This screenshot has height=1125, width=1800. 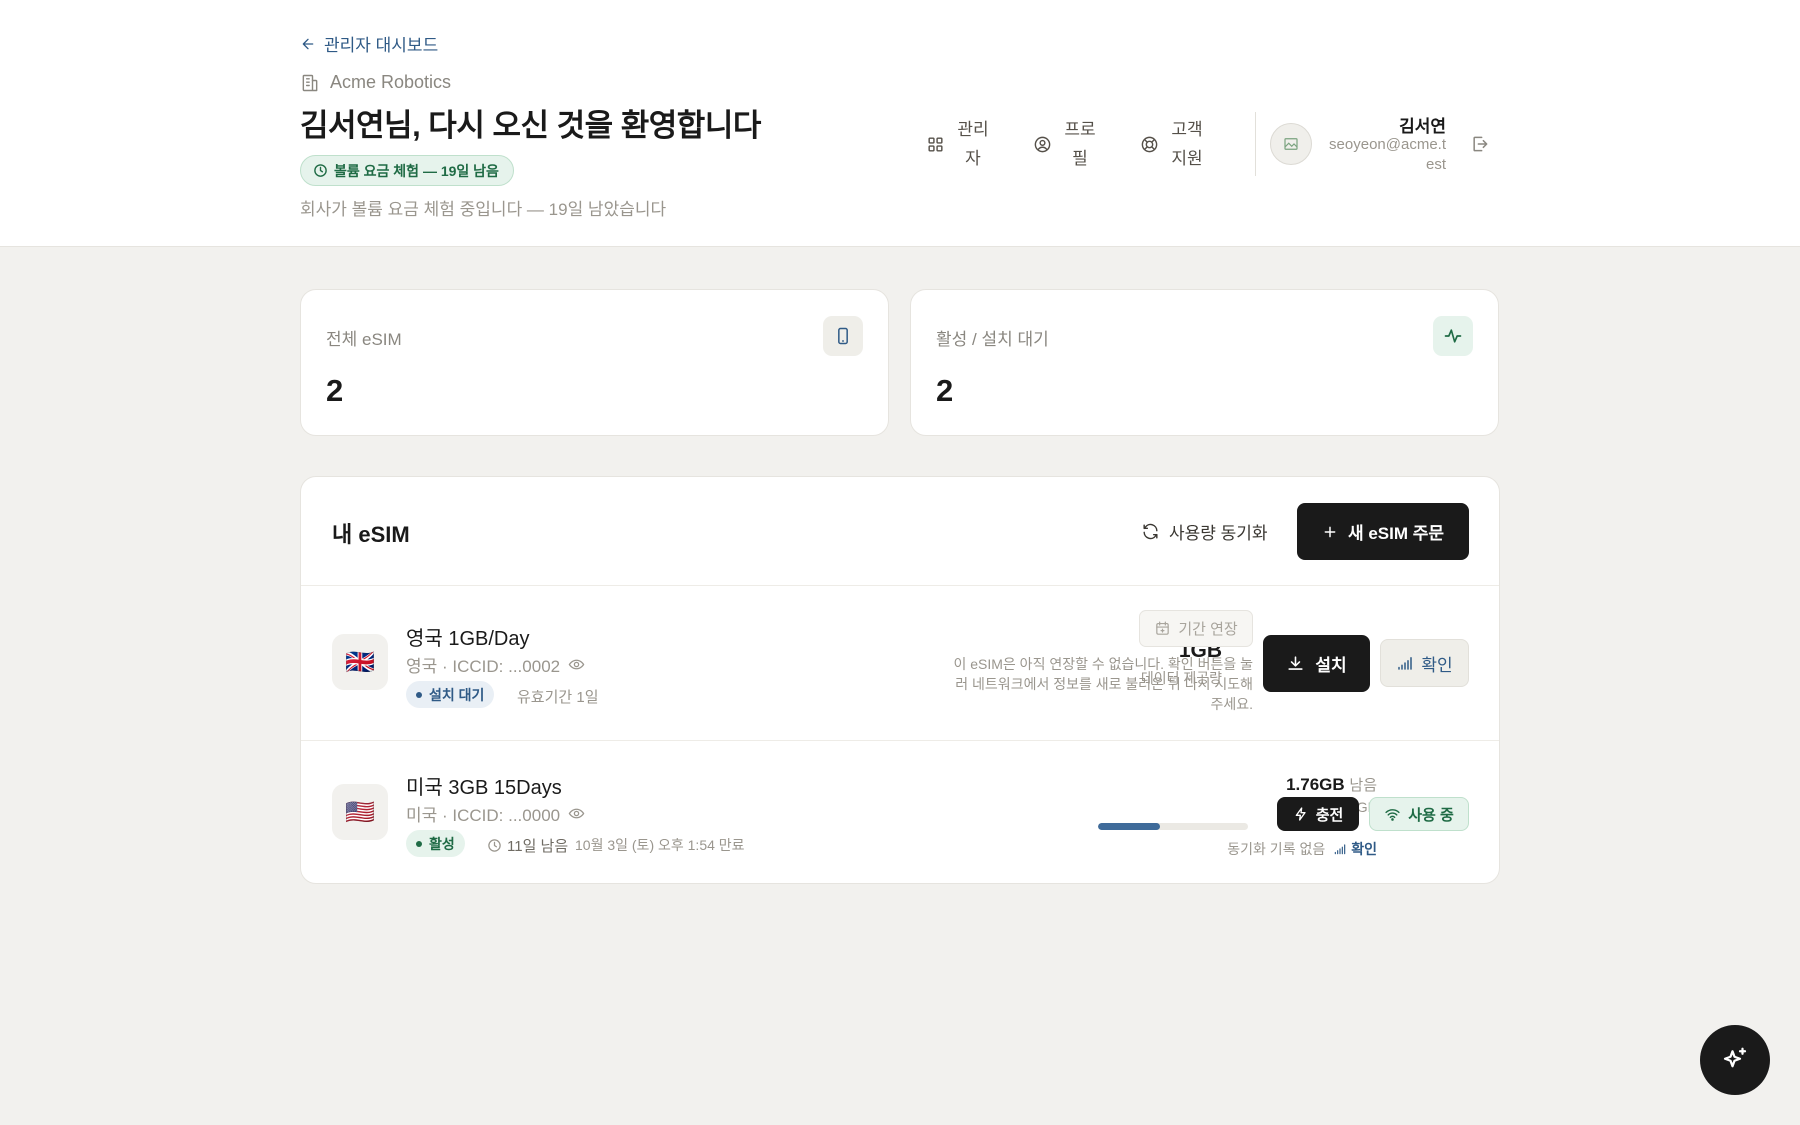 What do you see at coordinates (1208, 629) in the screenshot?
I see `extend-label: 기간 연장` at bounding box center [1208, 629].